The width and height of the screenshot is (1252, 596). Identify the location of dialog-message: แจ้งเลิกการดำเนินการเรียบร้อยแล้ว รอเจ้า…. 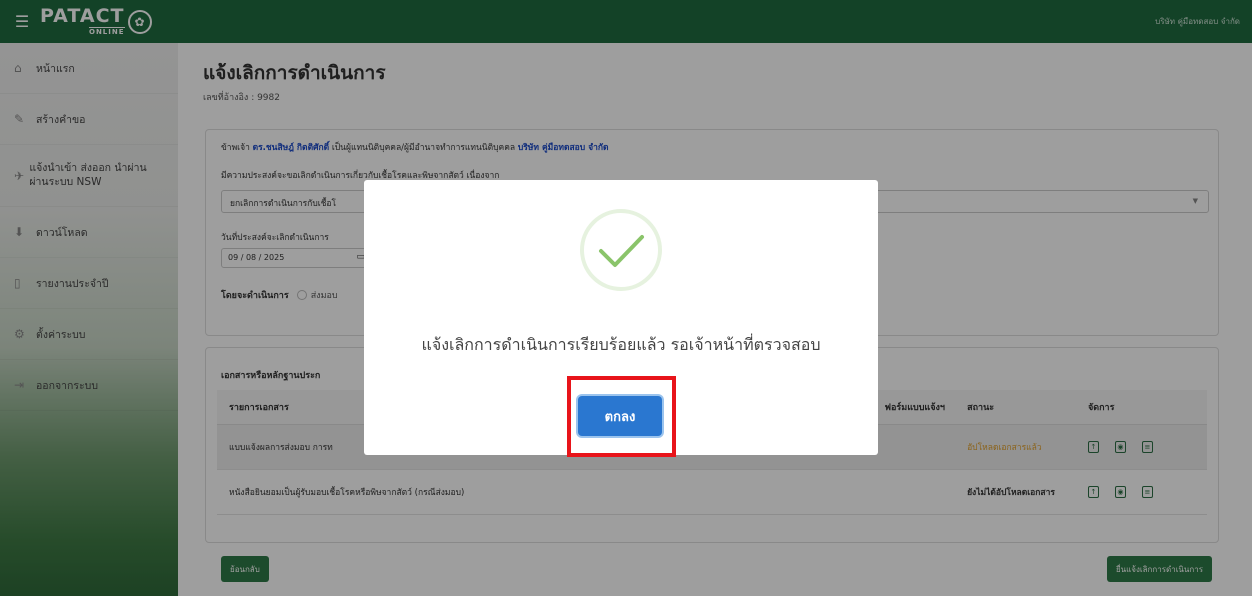
(621, 344).